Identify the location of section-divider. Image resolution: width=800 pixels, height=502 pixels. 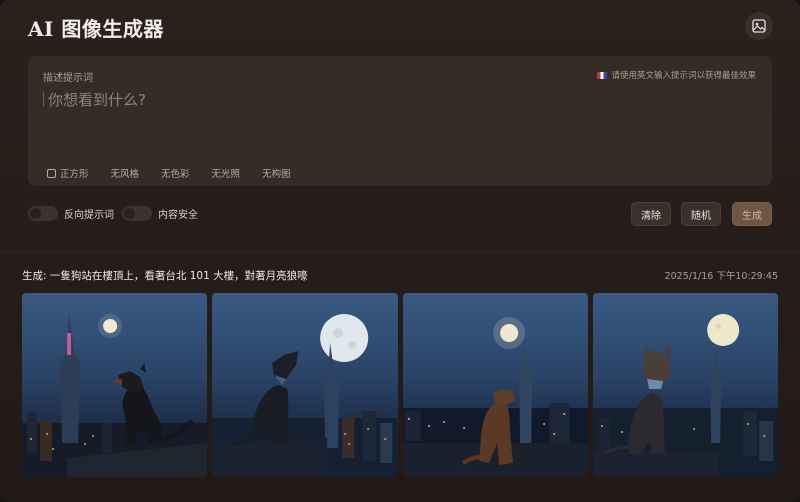
(400, 252).